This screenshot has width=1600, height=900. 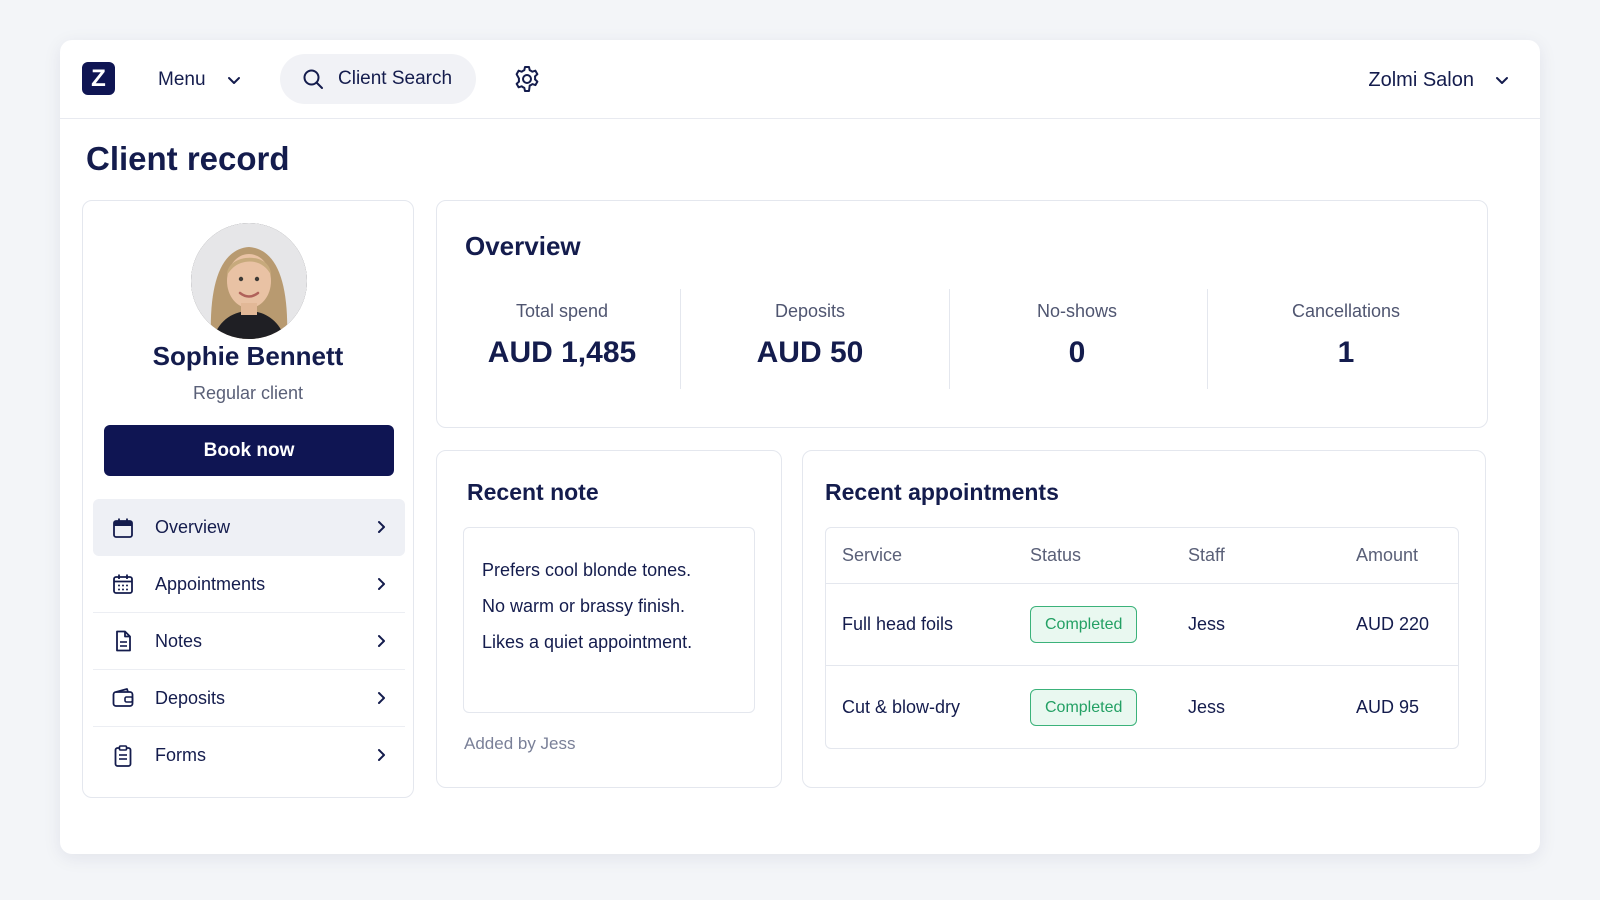 What do you see at coordinates (123, 528) in the screenshot?
I see `calendar-icon` at bounding box center [123, 528].